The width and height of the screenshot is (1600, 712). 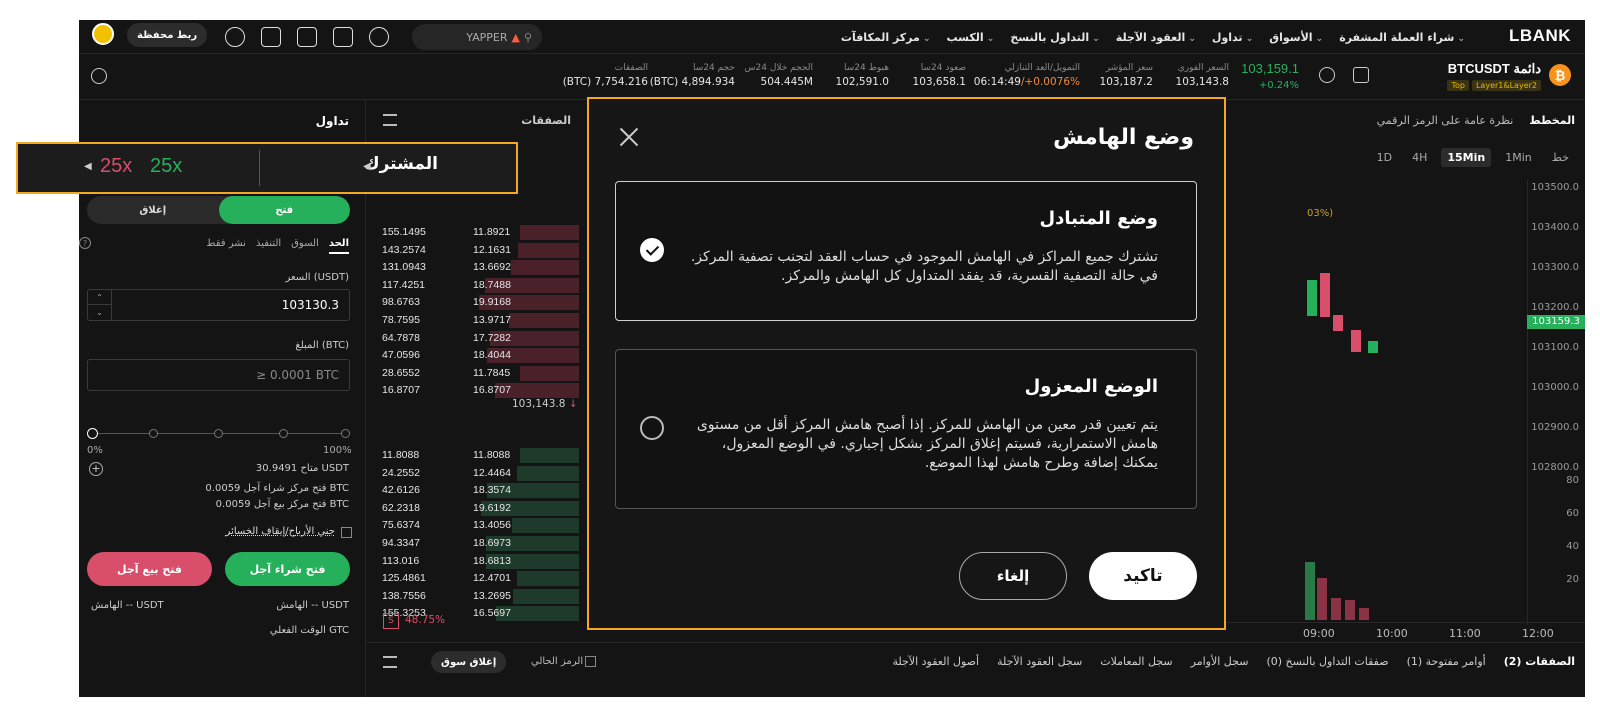 I want to click on orderbook-row: 28.6552 11.7845, so click(x=477, y=373).